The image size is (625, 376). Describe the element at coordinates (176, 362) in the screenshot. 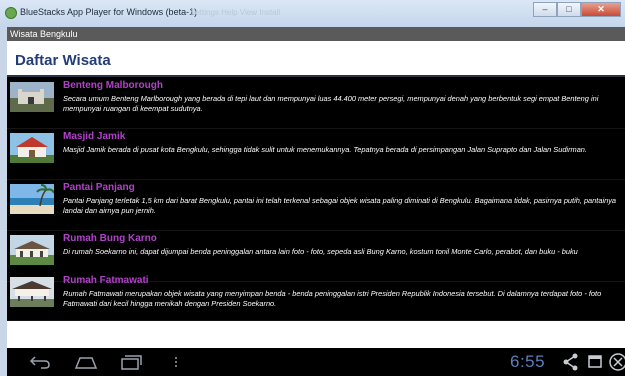

I see `menu-icon` at that location.